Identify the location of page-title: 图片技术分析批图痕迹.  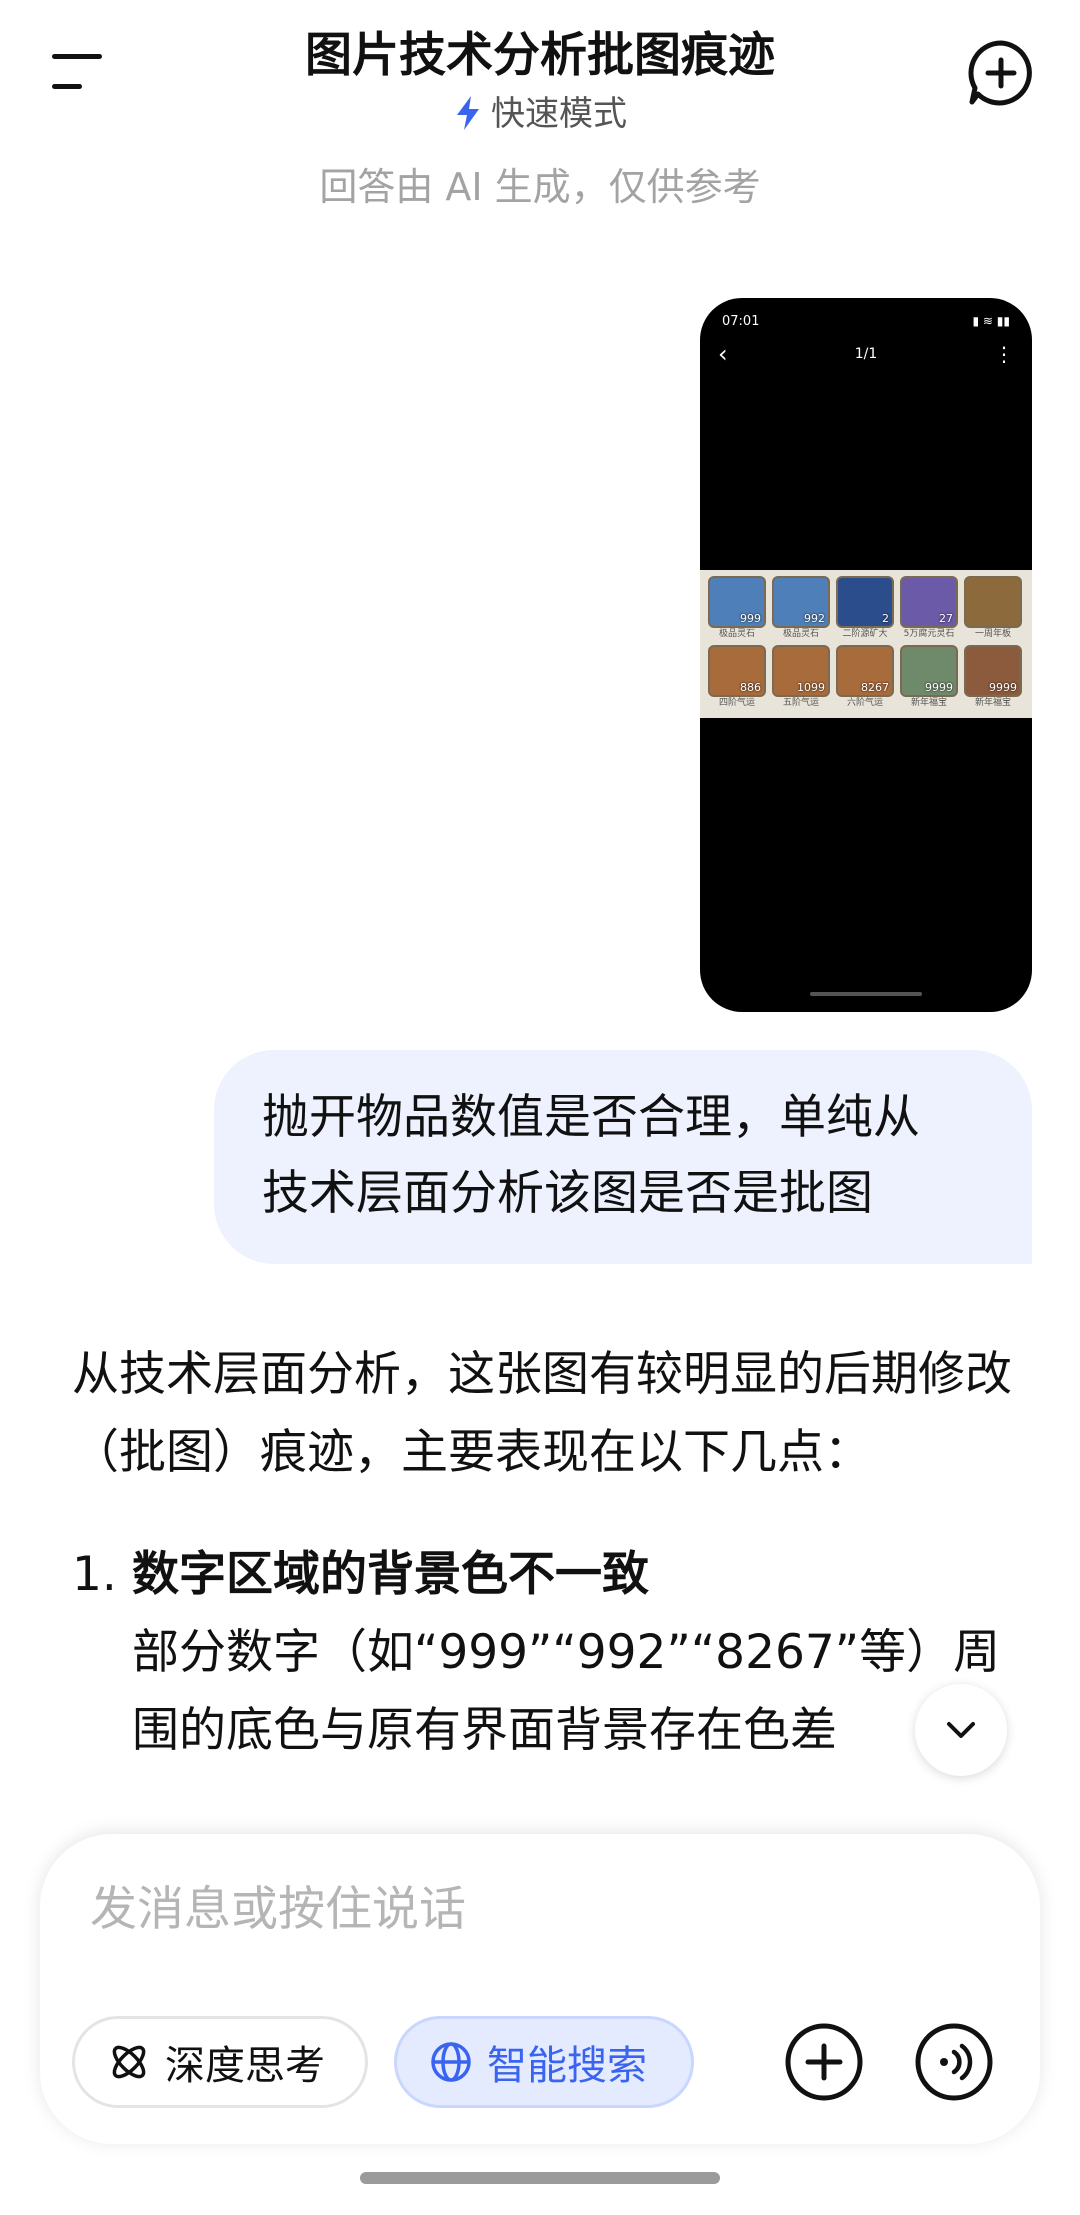
(540, 55).